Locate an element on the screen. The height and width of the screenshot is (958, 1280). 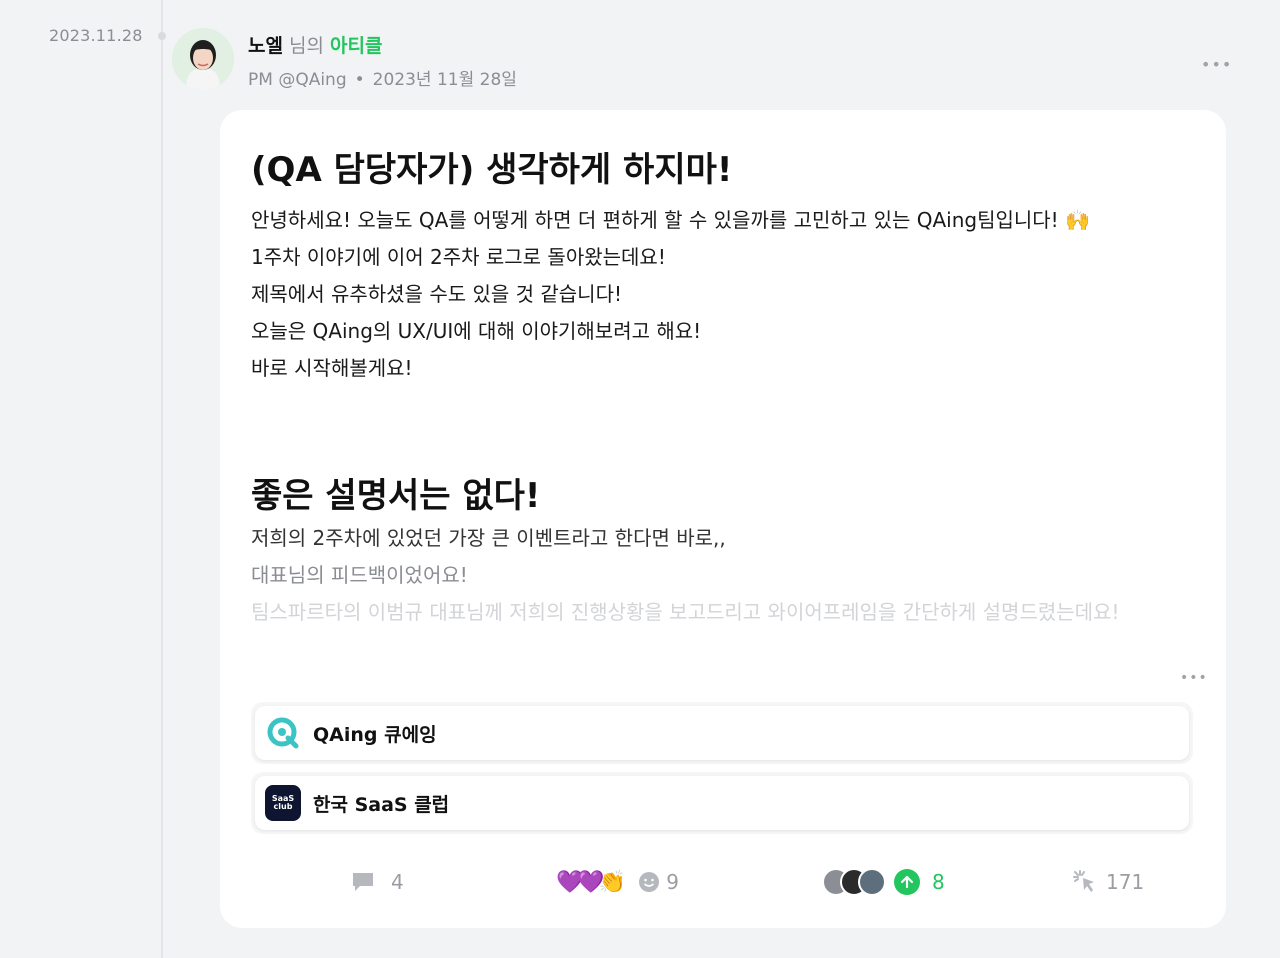
reactions-button: 💜 💜 👏 9 is located at coordinates (617, 882).